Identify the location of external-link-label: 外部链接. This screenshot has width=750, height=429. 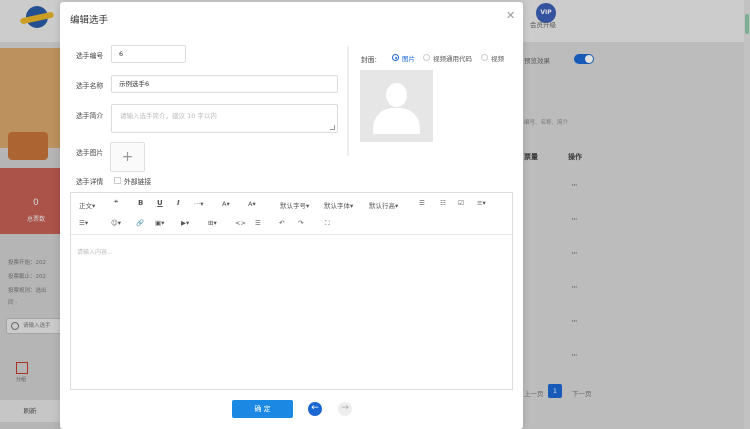
(137, 181).